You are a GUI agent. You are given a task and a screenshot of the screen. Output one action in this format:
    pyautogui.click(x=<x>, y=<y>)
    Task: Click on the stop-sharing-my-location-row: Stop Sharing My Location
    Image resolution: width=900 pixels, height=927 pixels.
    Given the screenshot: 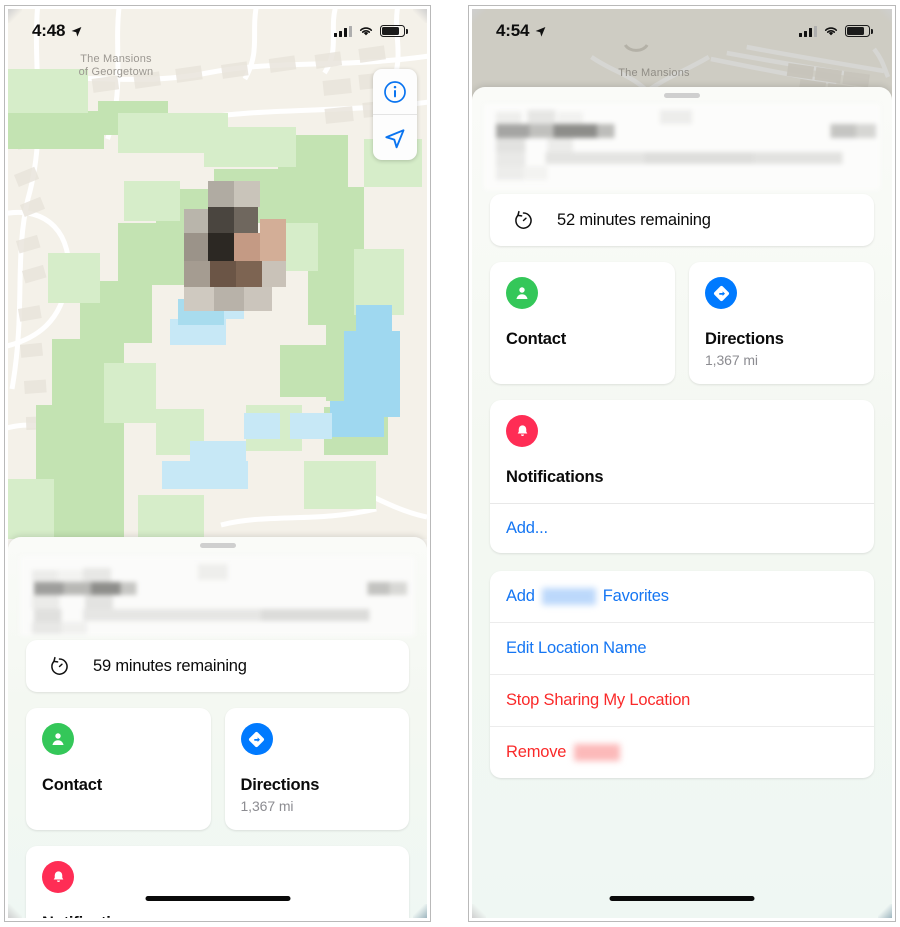 What is the action you would take?
    pyautogui.click(x=682, y=700)
    